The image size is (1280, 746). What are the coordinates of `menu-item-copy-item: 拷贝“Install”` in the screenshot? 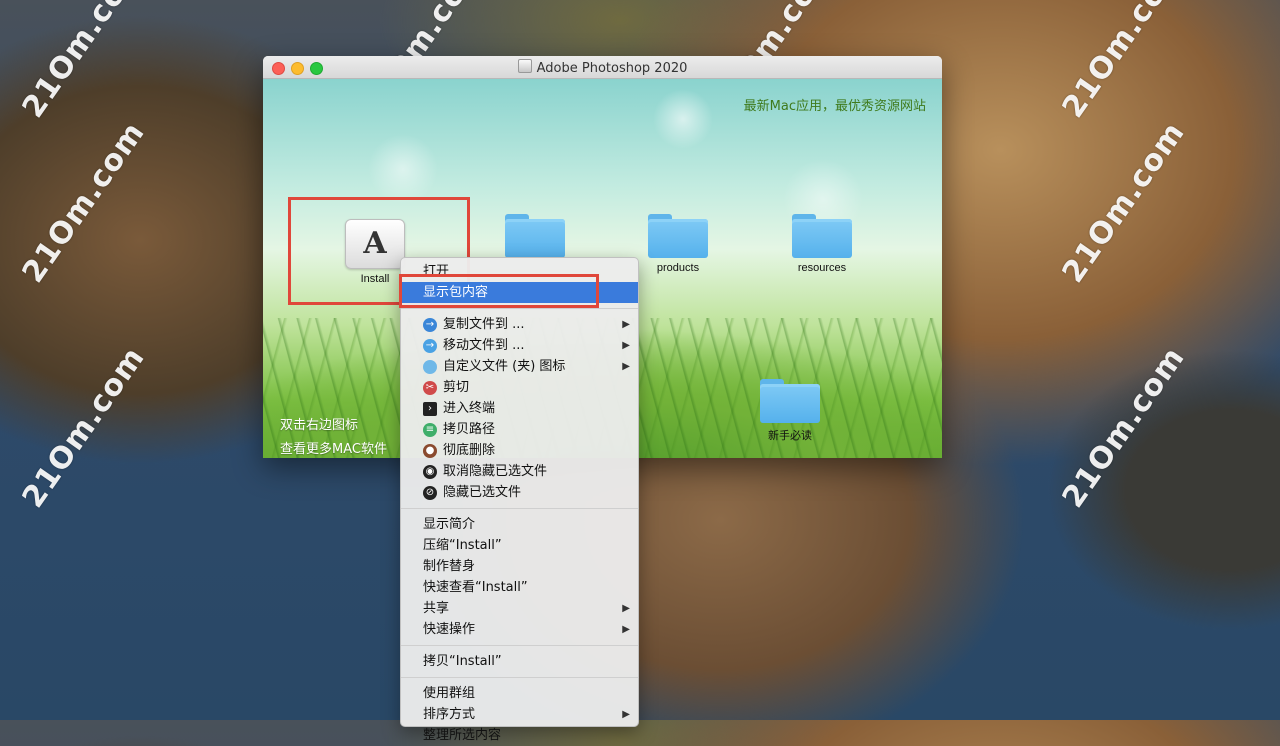 It's located at (519, 661).